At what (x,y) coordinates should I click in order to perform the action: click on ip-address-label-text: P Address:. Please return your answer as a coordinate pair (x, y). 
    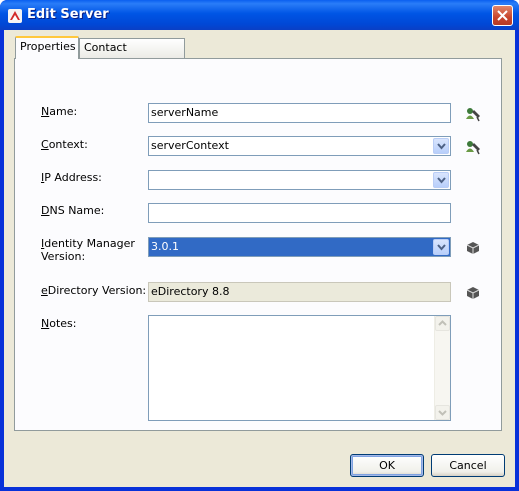
    Looking at the image, I should click on (73, 177).